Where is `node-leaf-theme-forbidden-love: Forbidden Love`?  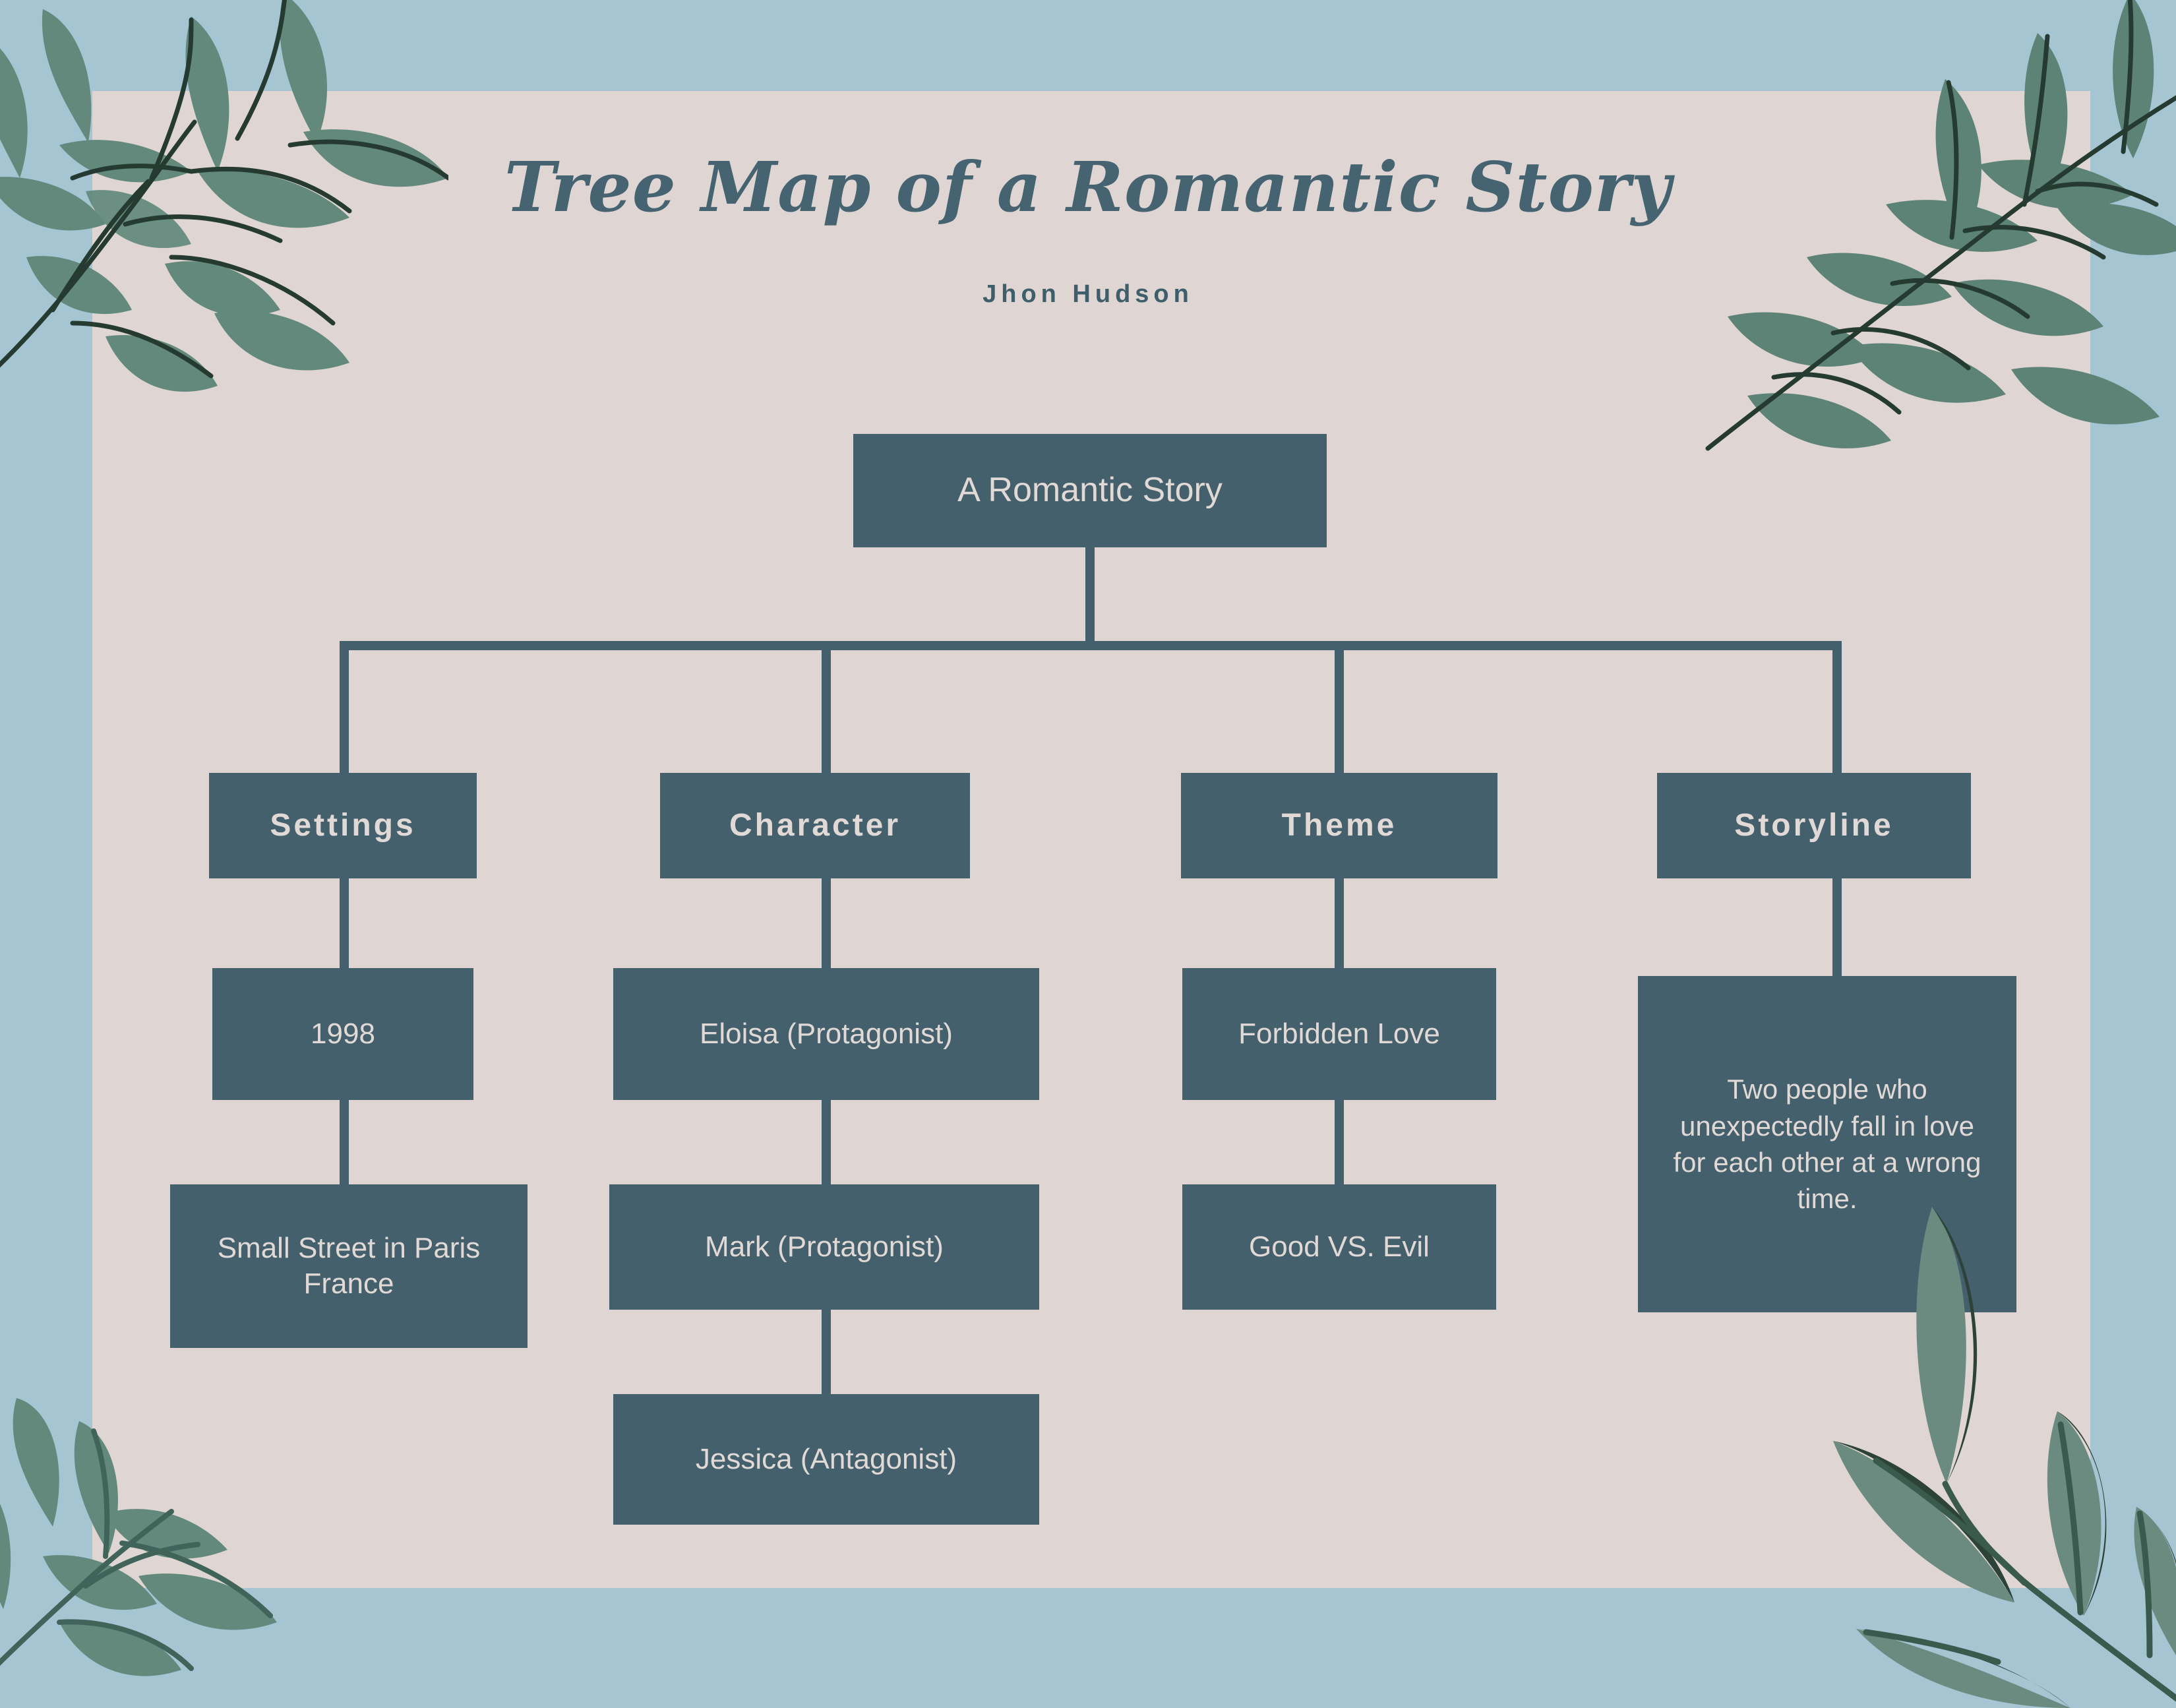 node-leaf-theme-forbidden-love: Forbidden Love is located at coordinates (1339, 1034).